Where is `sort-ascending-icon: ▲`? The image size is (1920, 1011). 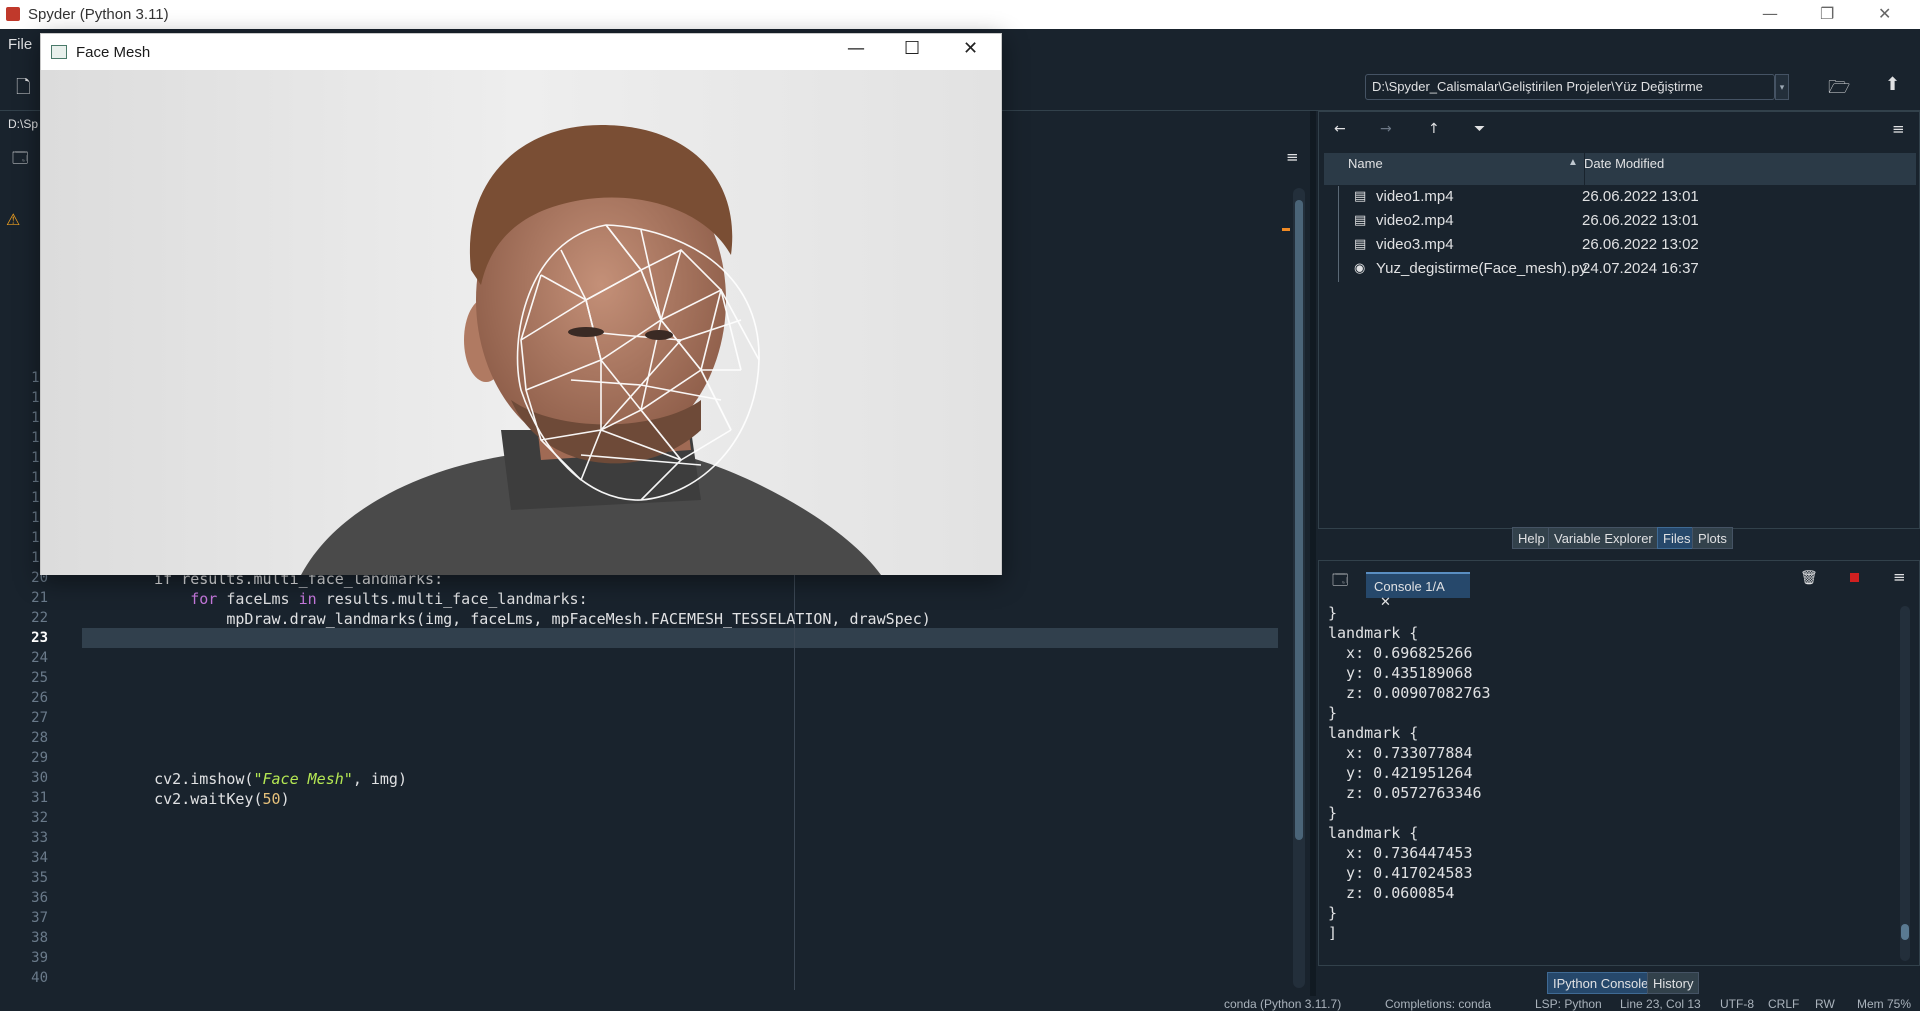
sort-ascending-icon: ▲ is located at coordinates (1573, 162).